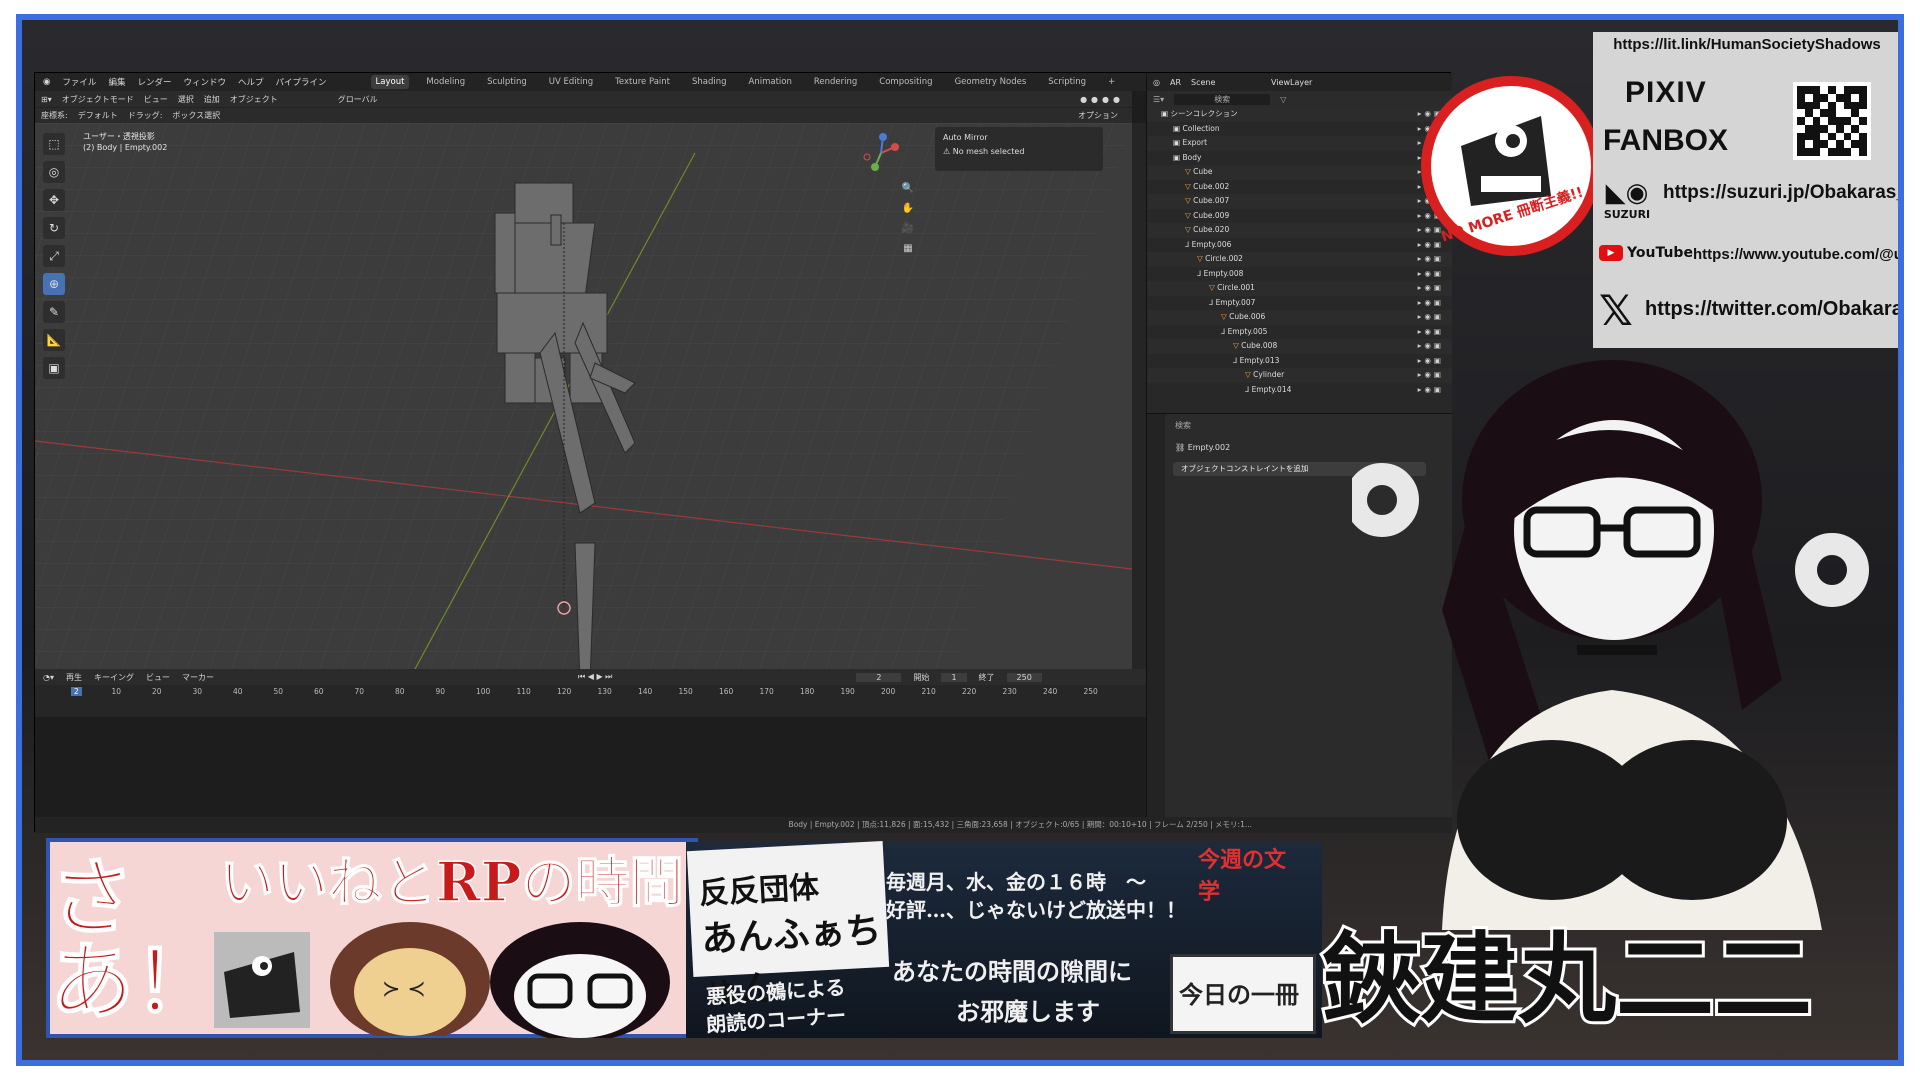  Describe the element at coordinates (198, 677) in the screenshot. I see `marker-menu: マーカー` at that location.